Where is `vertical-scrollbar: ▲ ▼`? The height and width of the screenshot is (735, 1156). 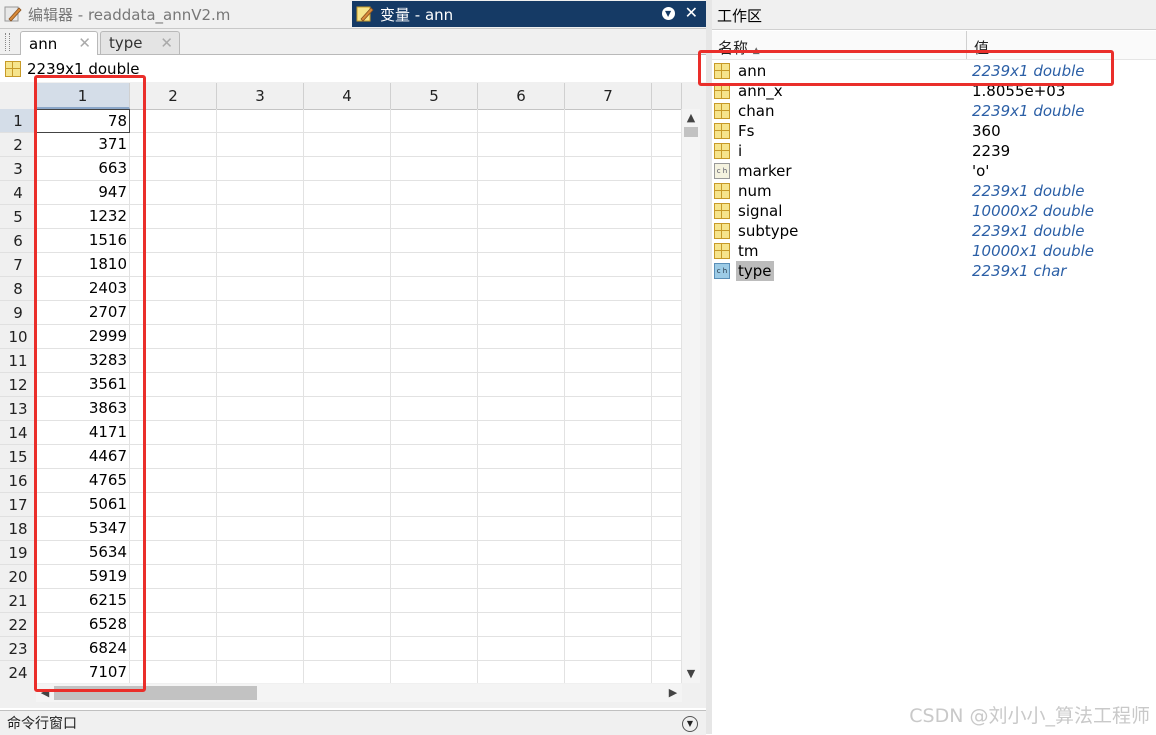
vertical-scrollbar: ▲ ▼ is located at coordinates (691, 396).